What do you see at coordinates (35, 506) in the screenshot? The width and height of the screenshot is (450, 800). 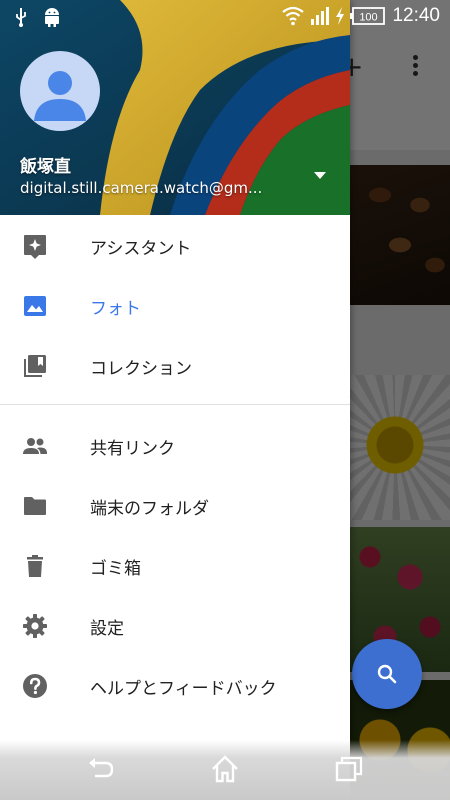 I see `folder-icon` at bounding box center [35, 506].